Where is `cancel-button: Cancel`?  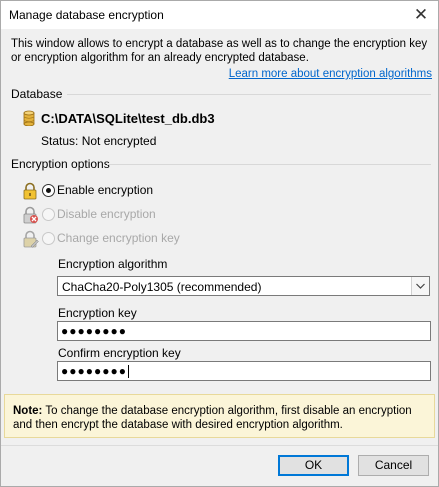 cancel-button: Cancel is located at coordinates (393, 465).